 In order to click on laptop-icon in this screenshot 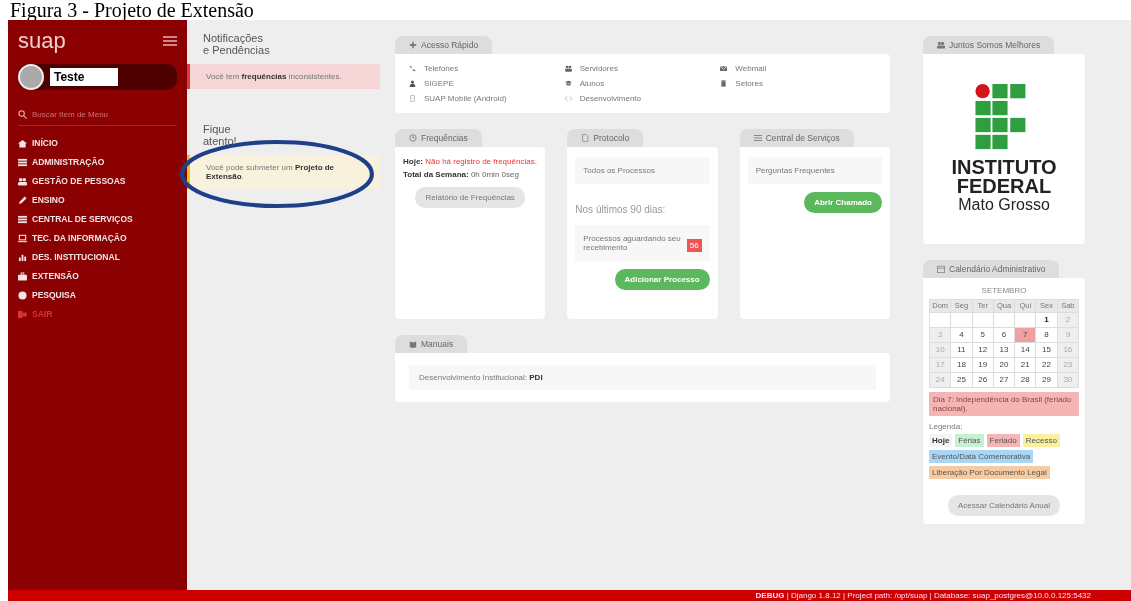, I will do `click(22, 238)`.